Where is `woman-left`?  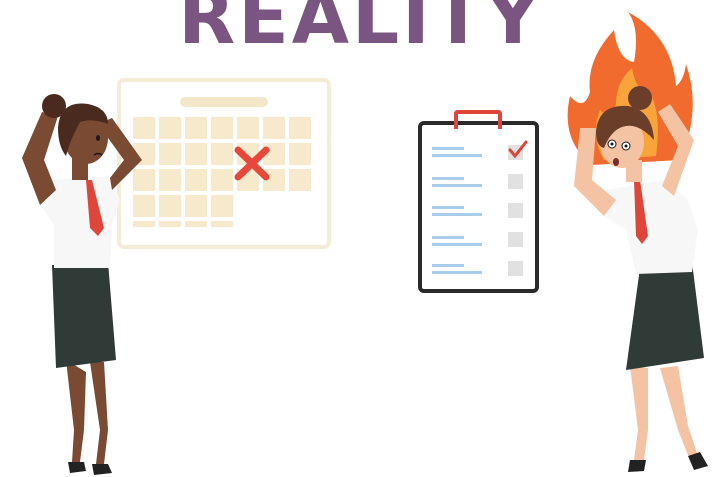
woman-left is located at coordinates (82, 284).